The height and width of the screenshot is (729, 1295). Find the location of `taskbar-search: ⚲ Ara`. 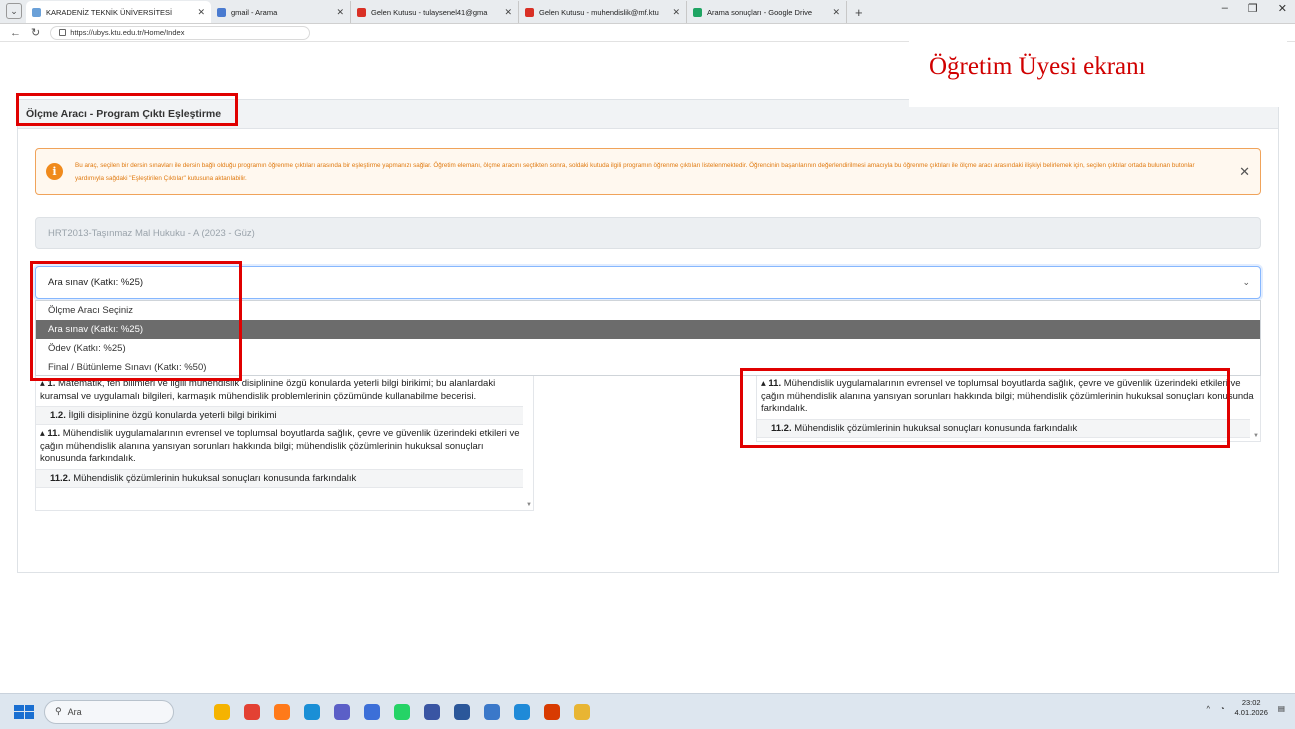

taskbar-search: ⚲ Ara is located at coordinates (109, 711).